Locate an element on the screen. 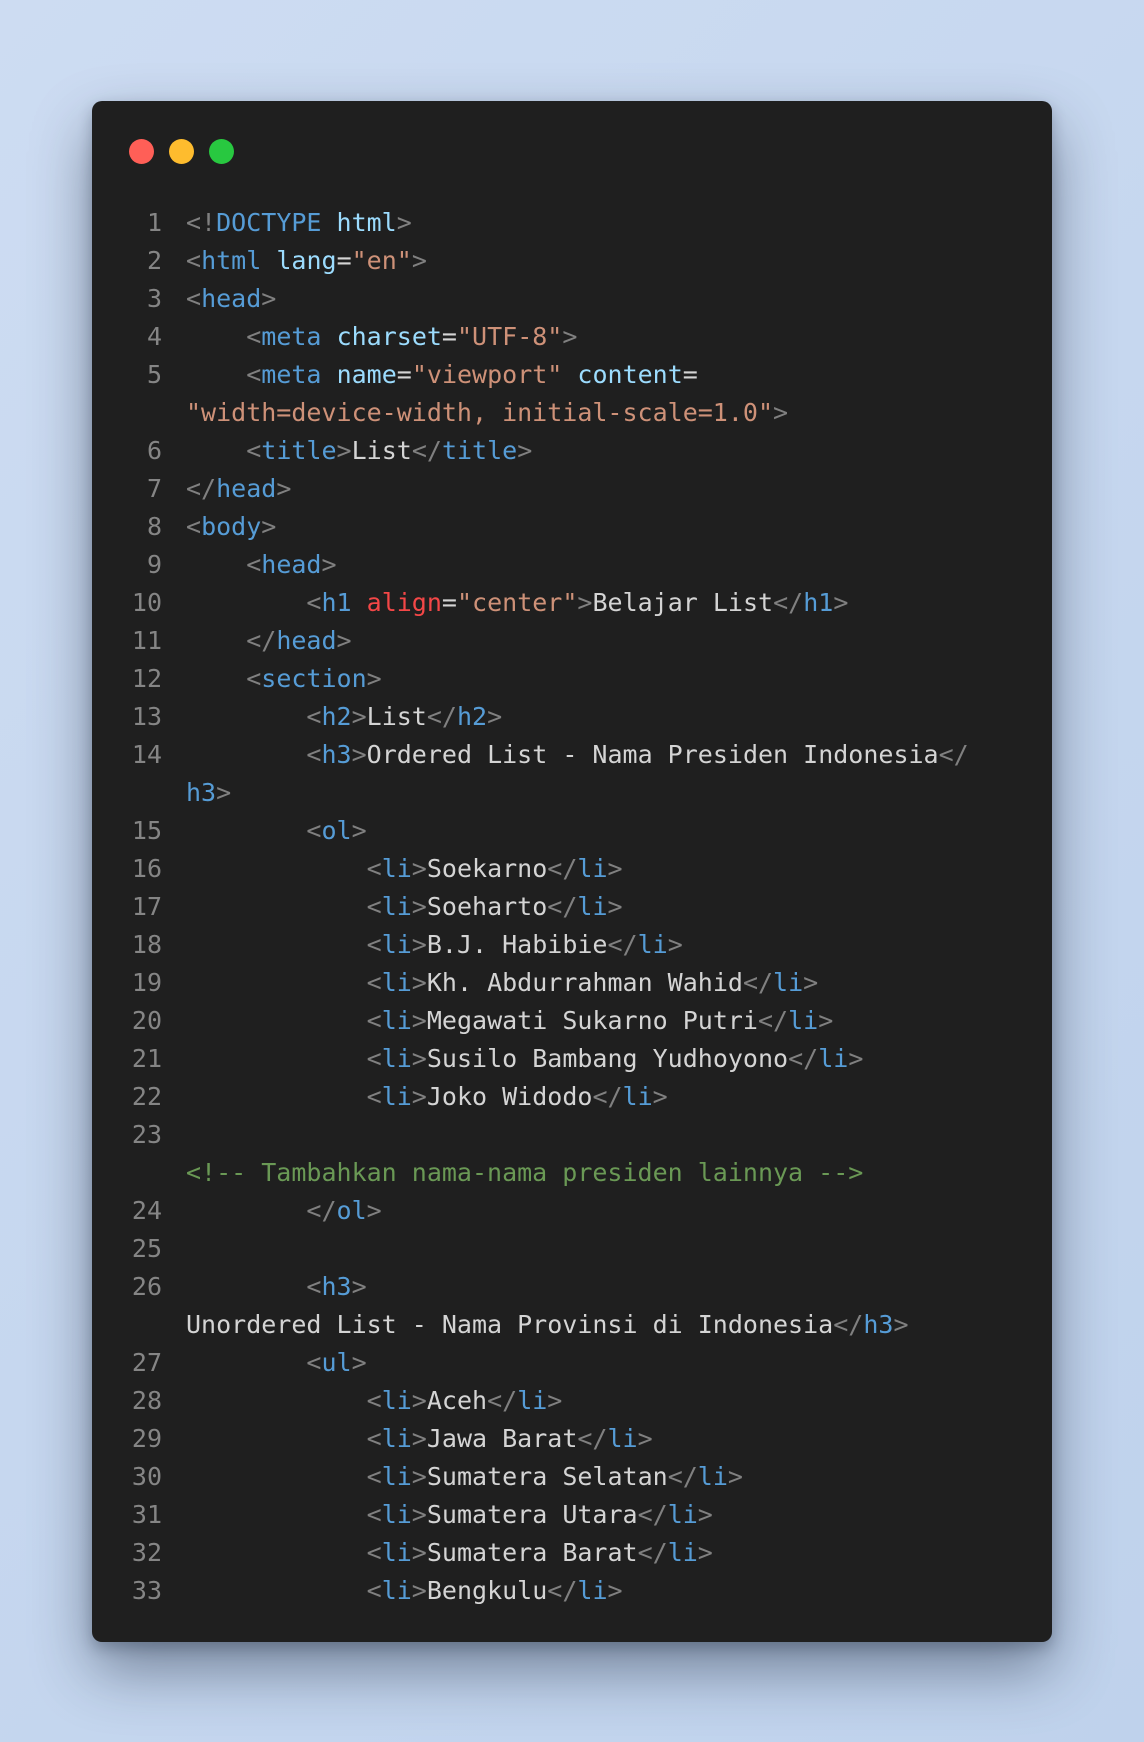 This screenshot has height=1742, width=1144. line-text: </head> is located at coordinates (268, 641).